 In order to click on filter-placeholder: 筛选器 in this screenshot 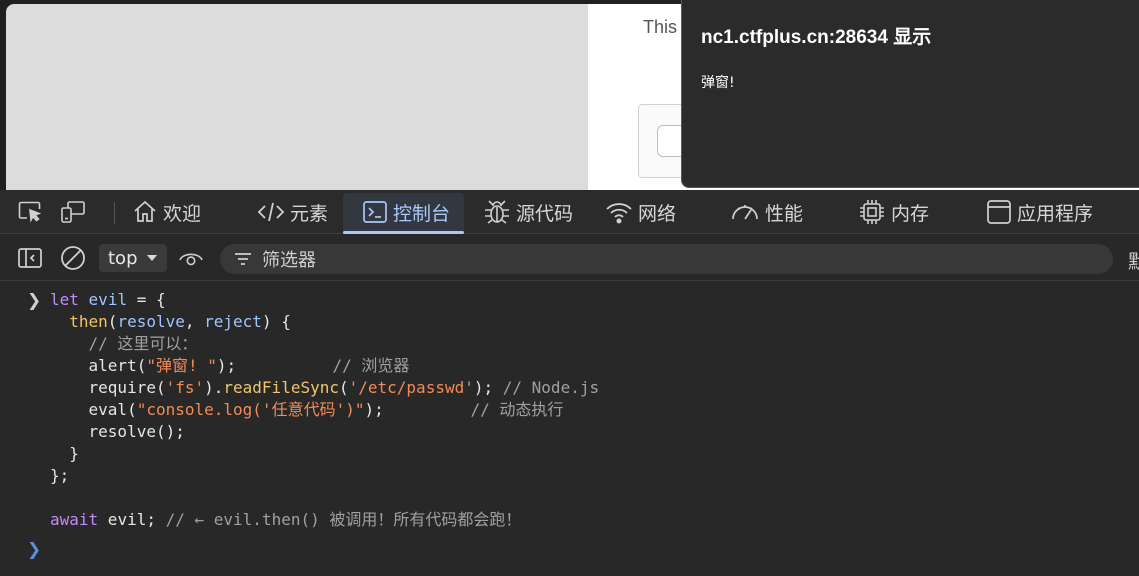, I will do `click(289, 260)`.